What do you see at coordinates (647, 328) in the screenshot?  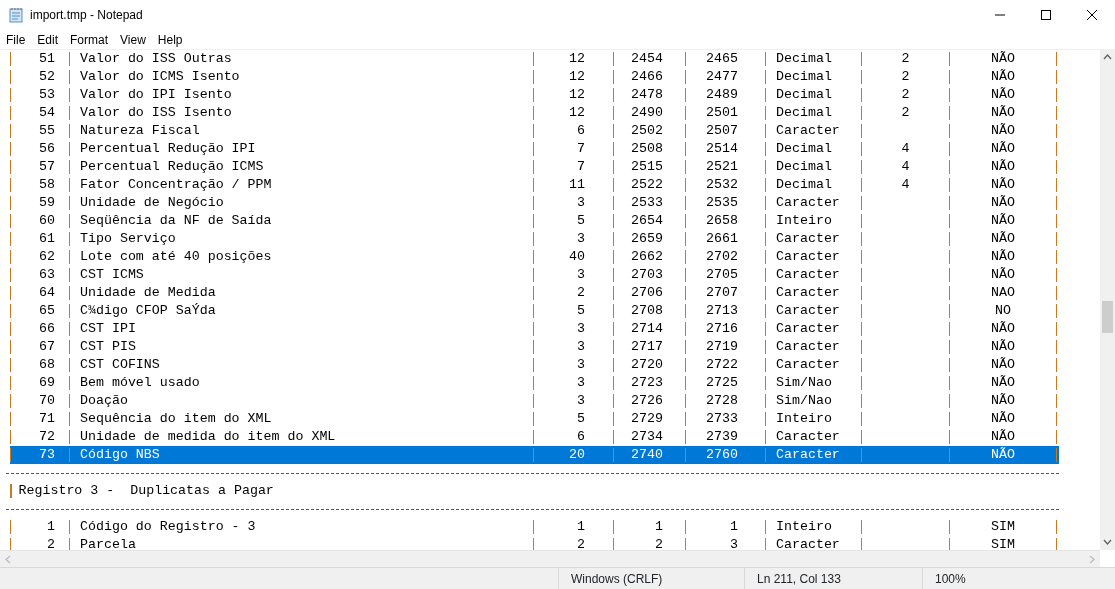 I see `start-position: 2714` at bounding box center [647, 328].